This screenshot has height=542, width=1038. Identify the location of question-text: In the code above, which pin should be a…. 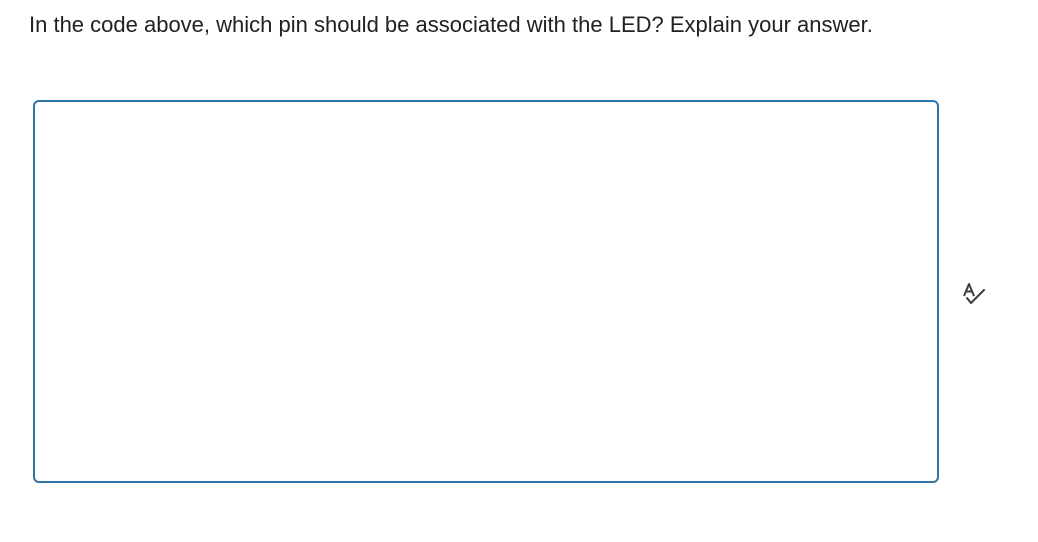
(451, 24).